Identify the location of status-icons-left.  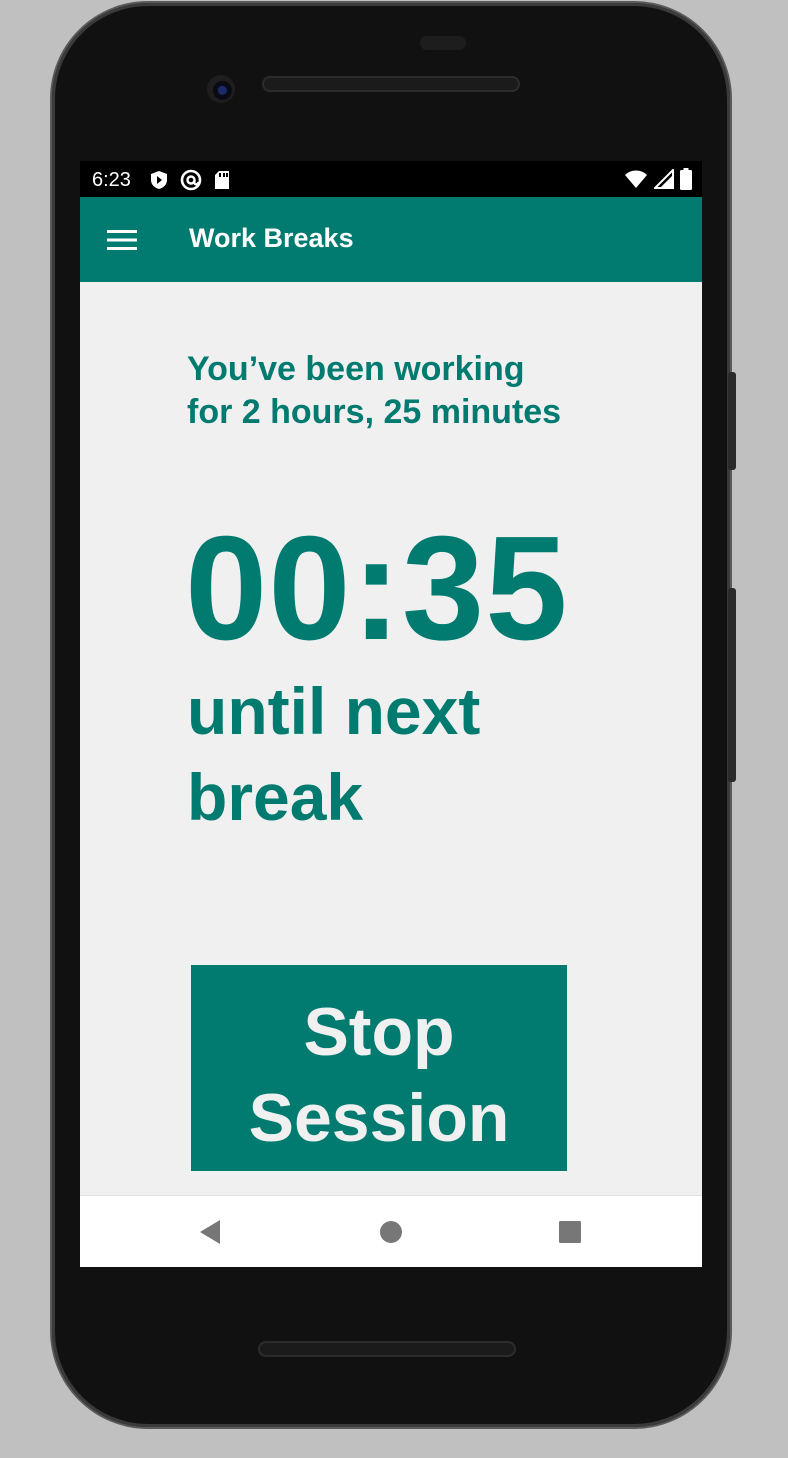
(190, 183).